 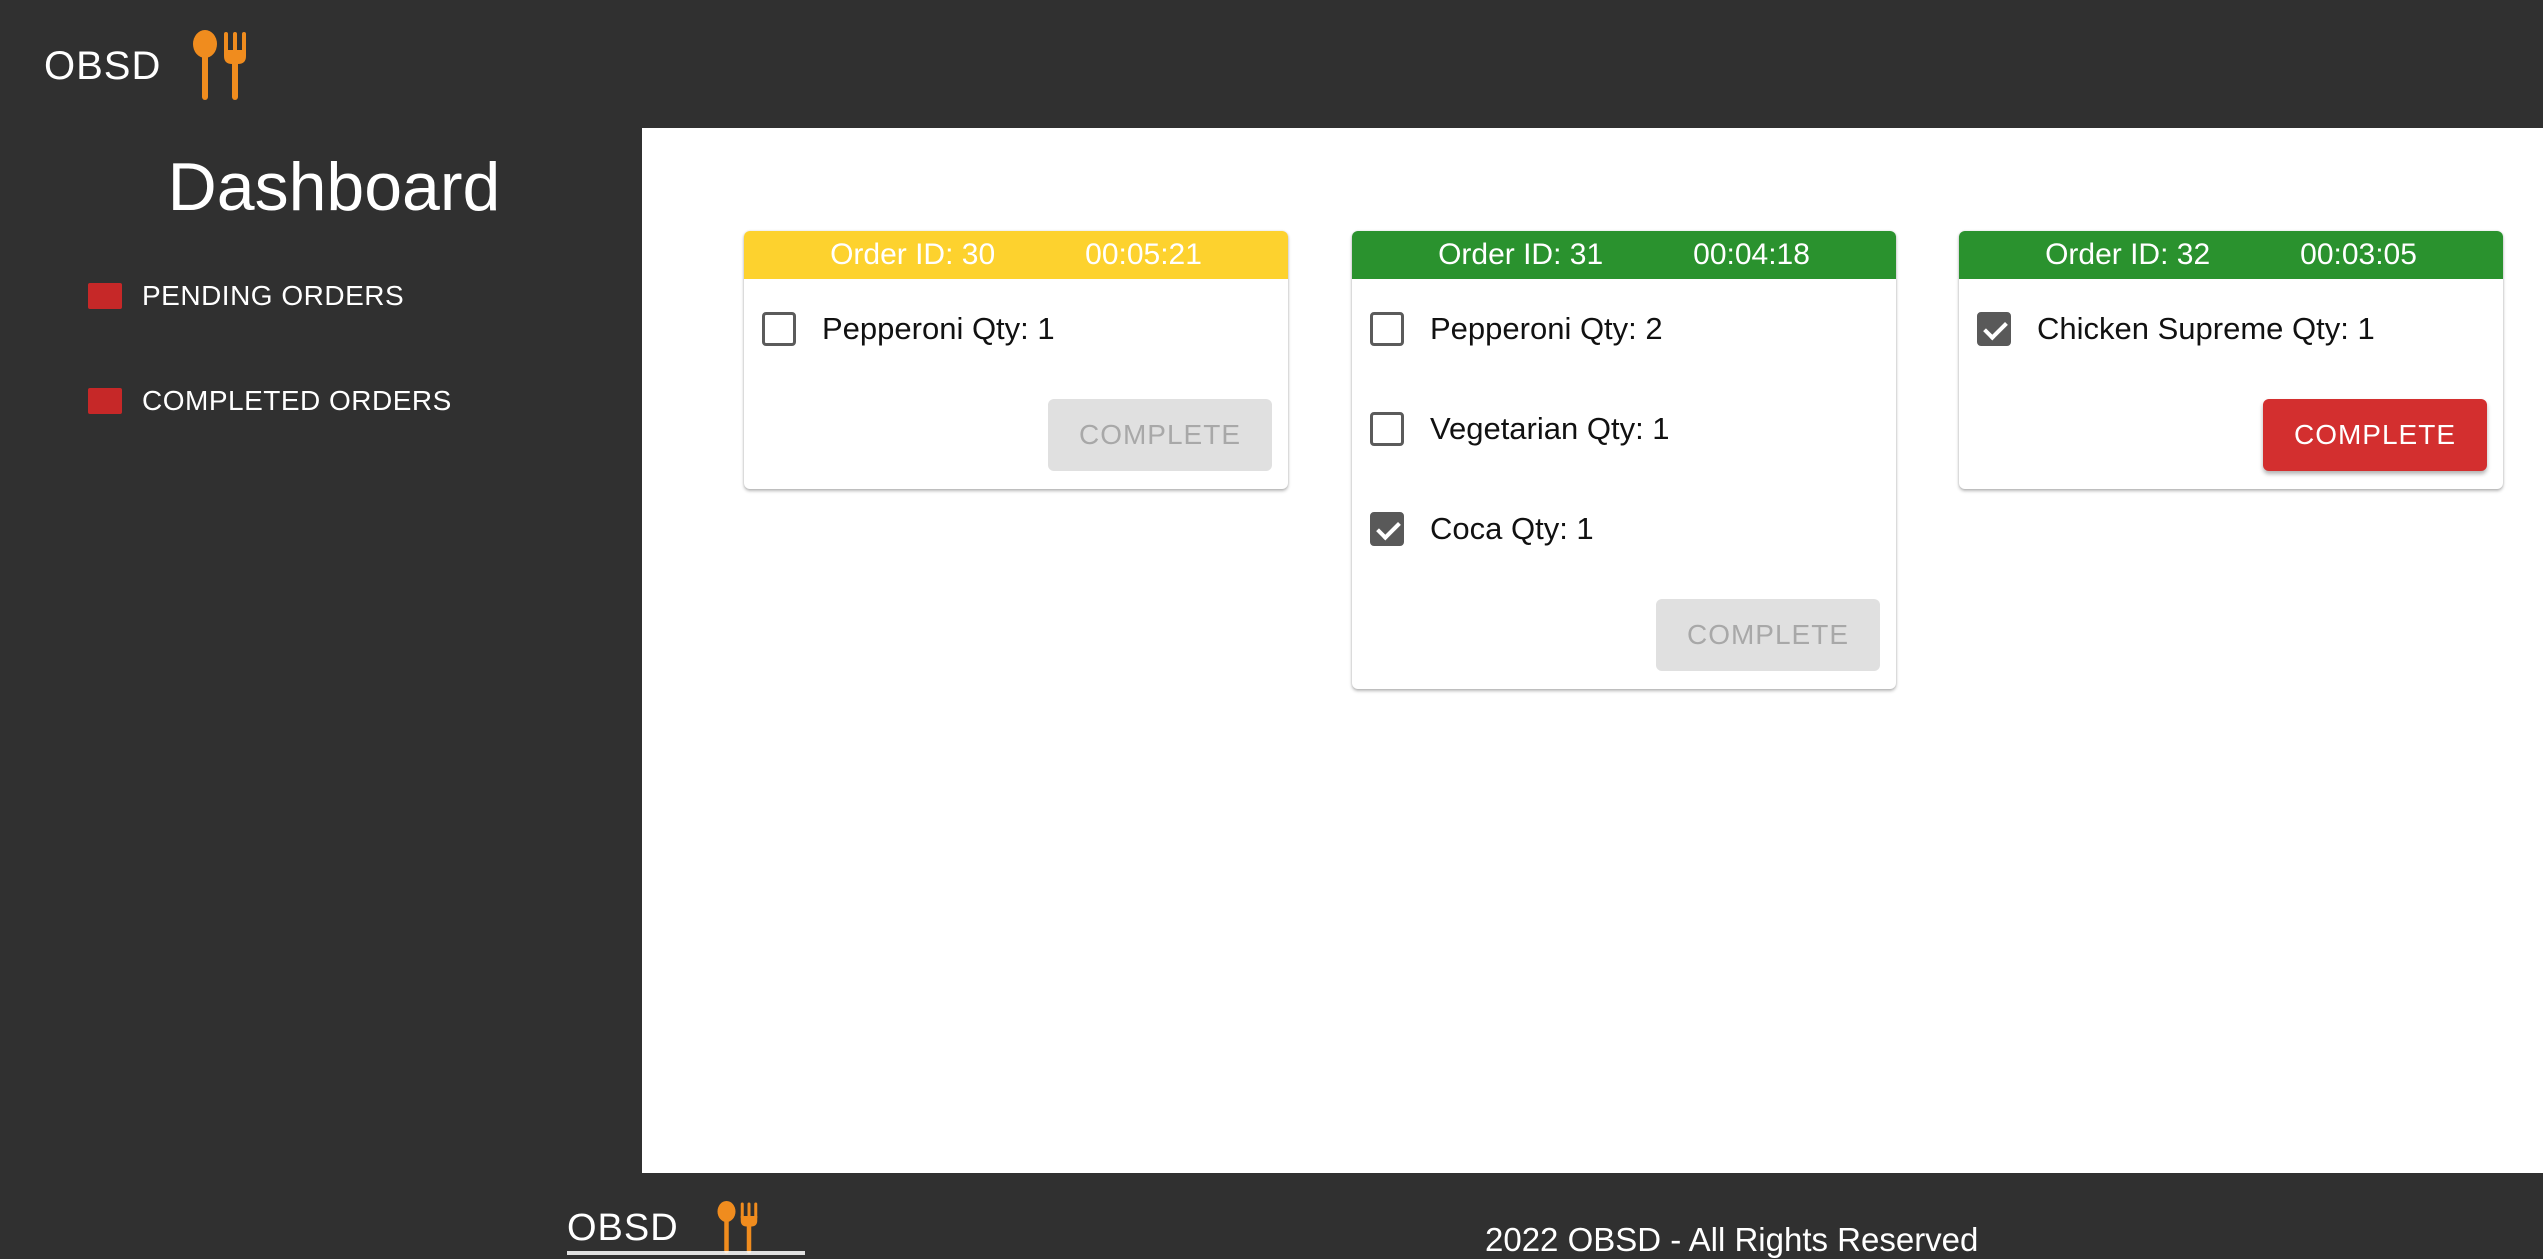 I want to click on top-bar: OBSD, so click(x=1271, y=64).